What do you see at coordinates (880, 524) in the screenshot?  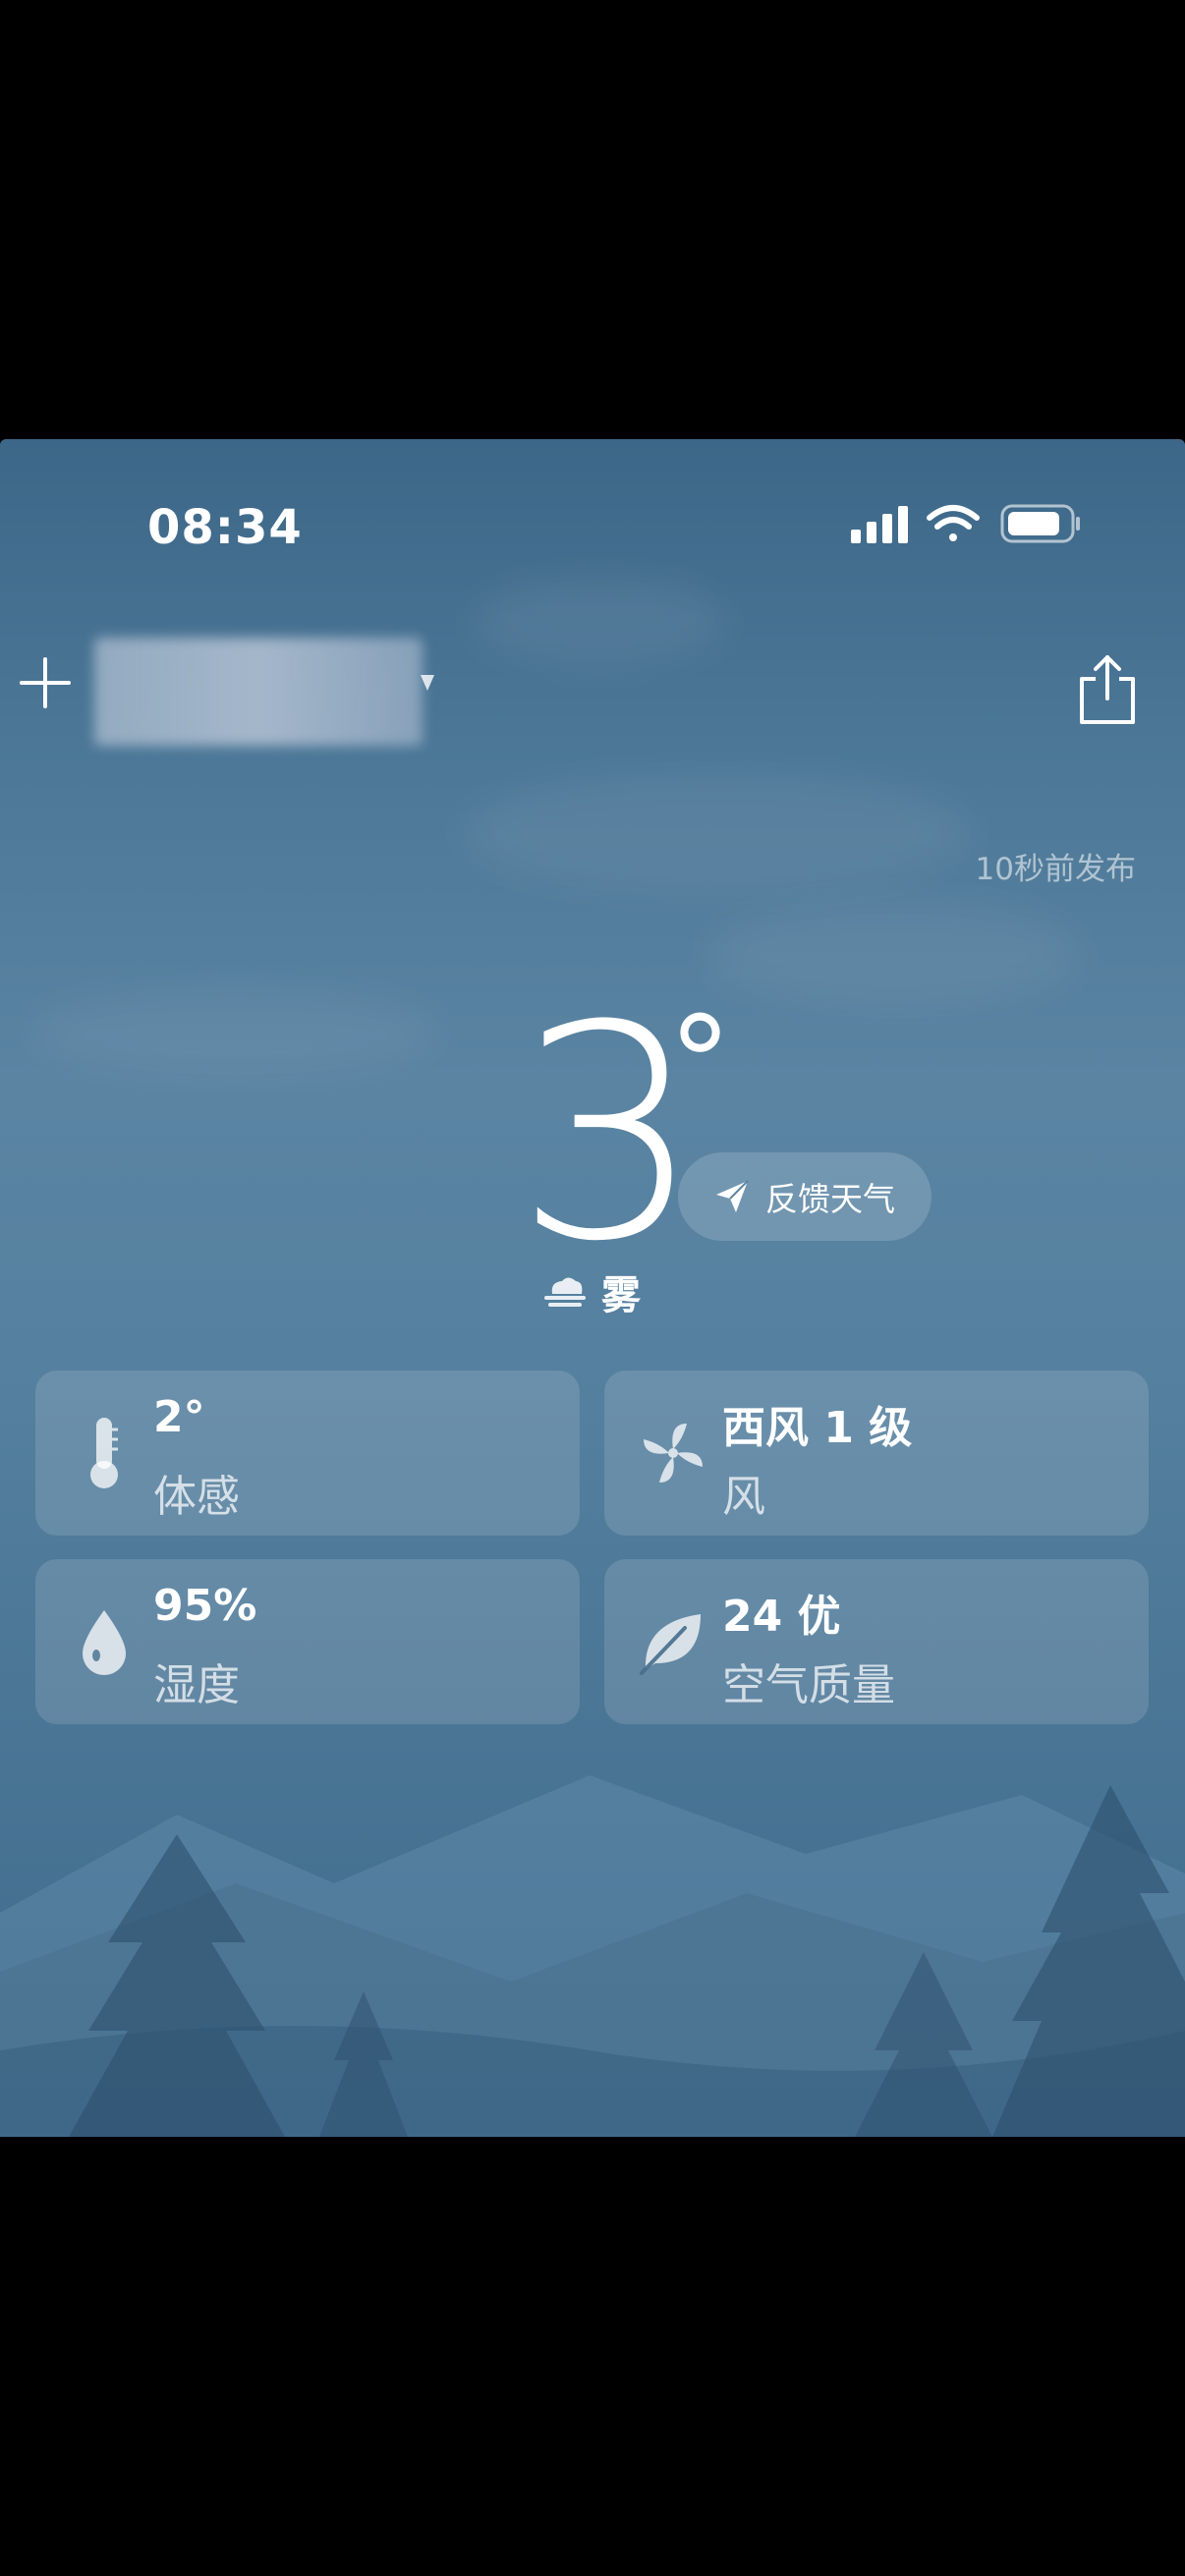 I see `signal-icon` at bounding box center [880, 524].